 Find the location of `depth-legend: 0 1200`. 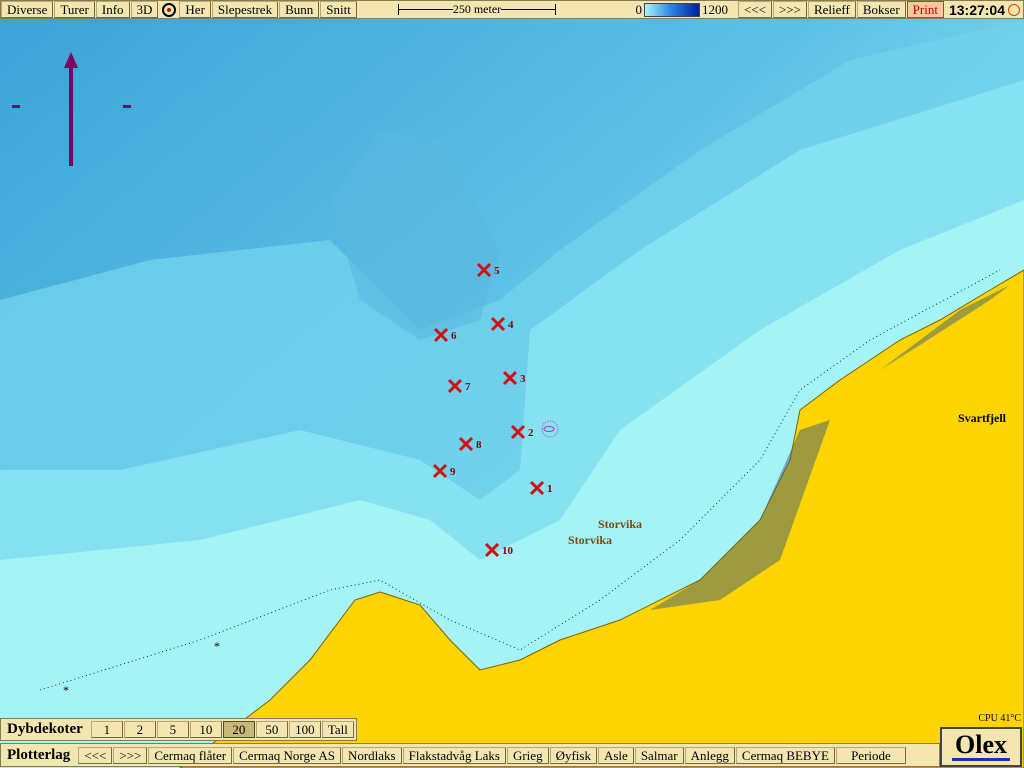

depth-legend: 0 1200 is located at coordinates (681, 10).